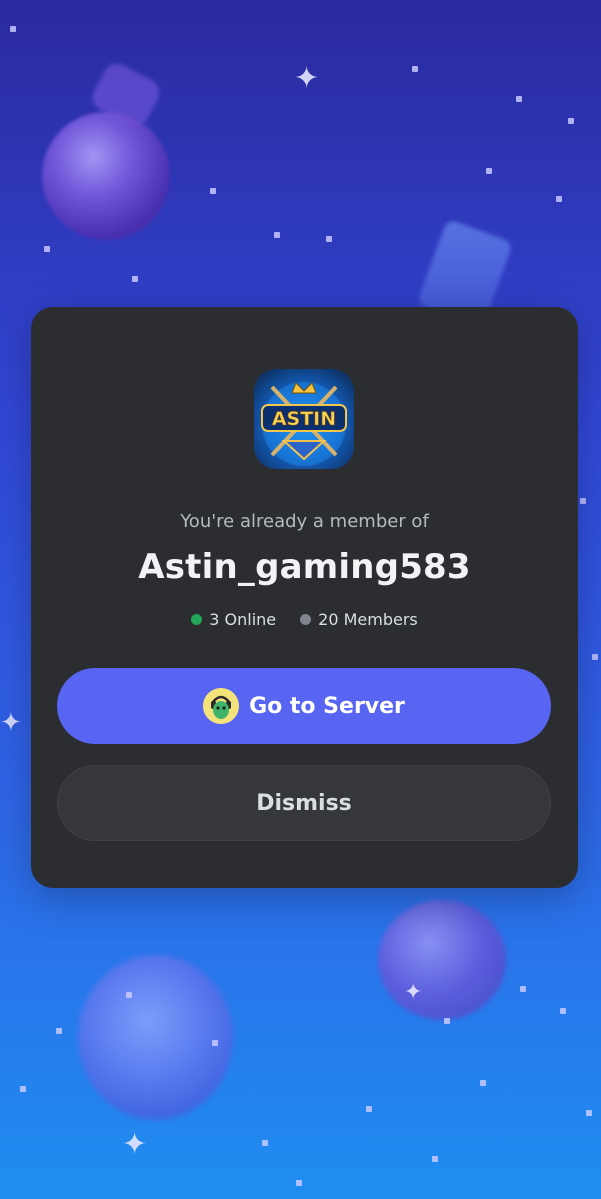 This screenshot has width=601, height=1199. What do you see at coordinates (304, 567) in the screenshot?
I see `server-name: Astin_gaming583` at bounding box center [304, 567].